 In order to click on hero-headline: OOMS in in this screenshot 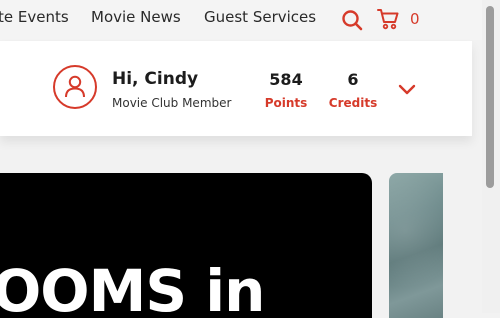, I will do `click(132, 287)`.